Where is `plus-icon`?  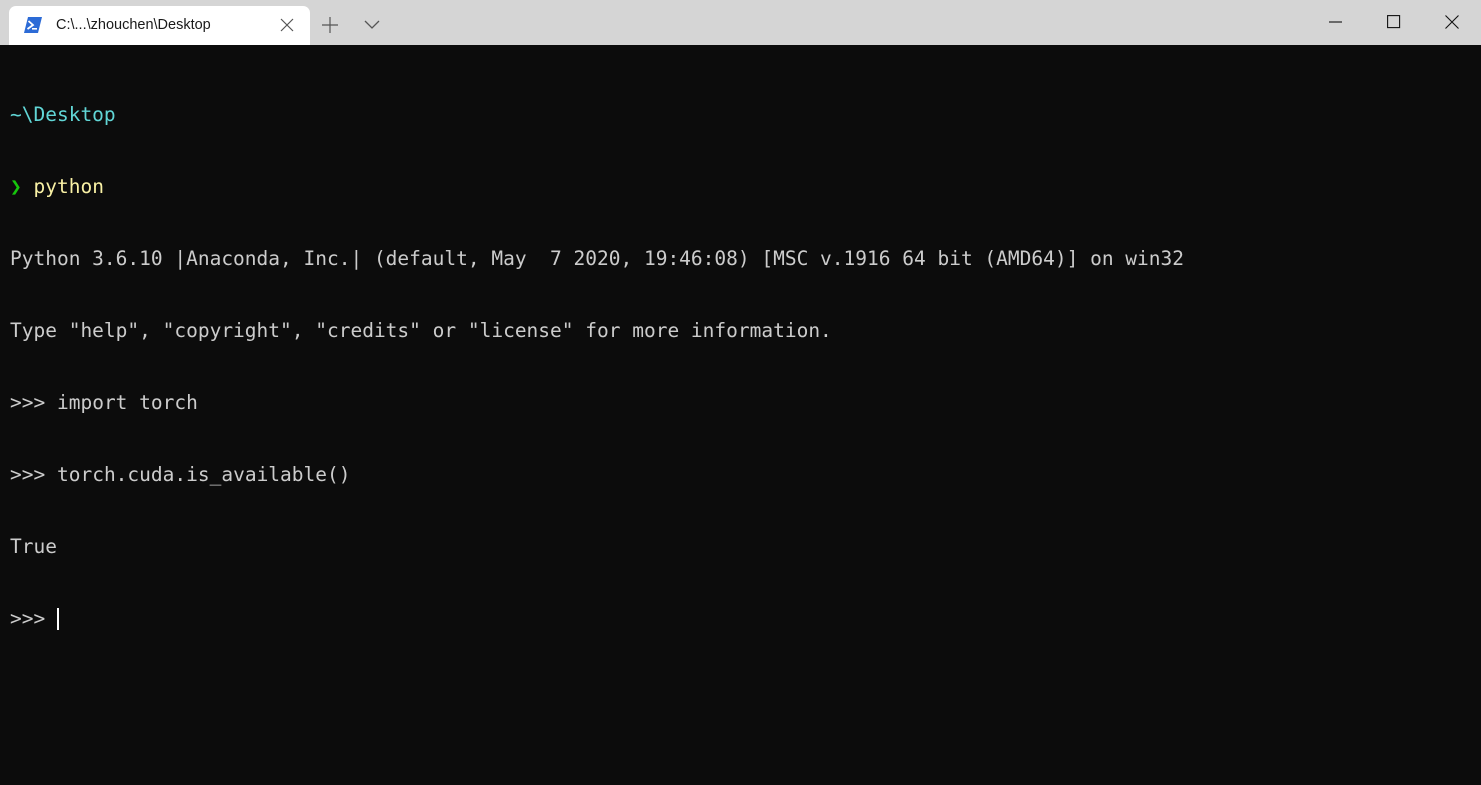
plus-icon is located at coordinates (330, 25).